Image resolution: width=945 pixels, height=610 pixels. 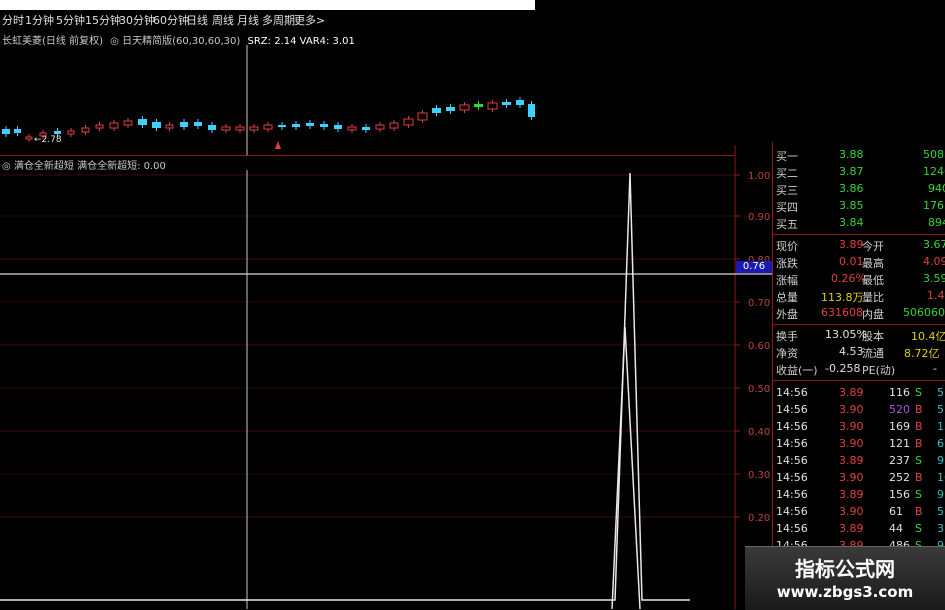 I want to click on tick-row: 14:56 3.90 169 B 13, so click(x=859, y=426).